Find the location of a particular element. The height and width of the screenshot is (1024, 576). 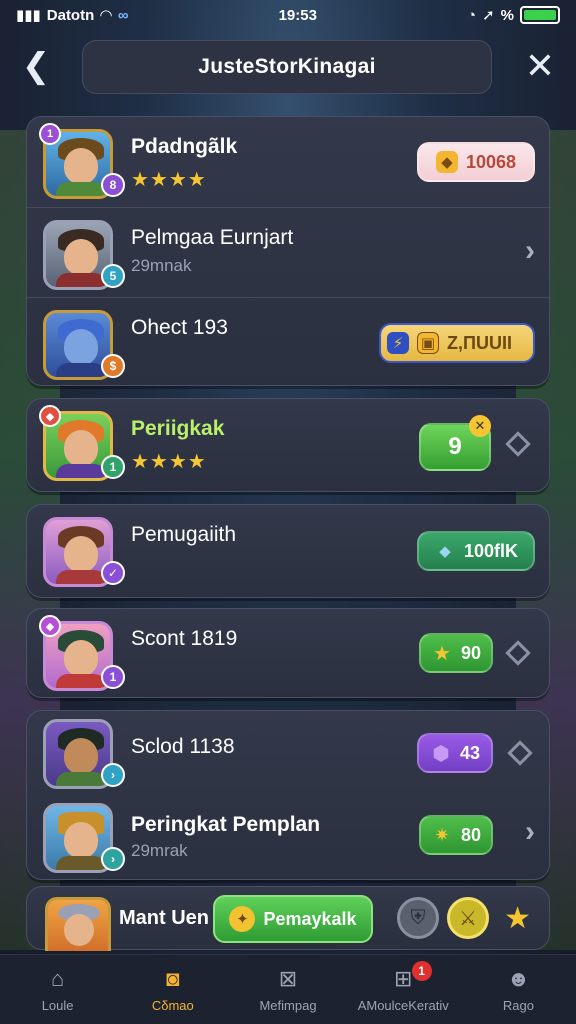

battery-icon is located at coordinates (540, 15).